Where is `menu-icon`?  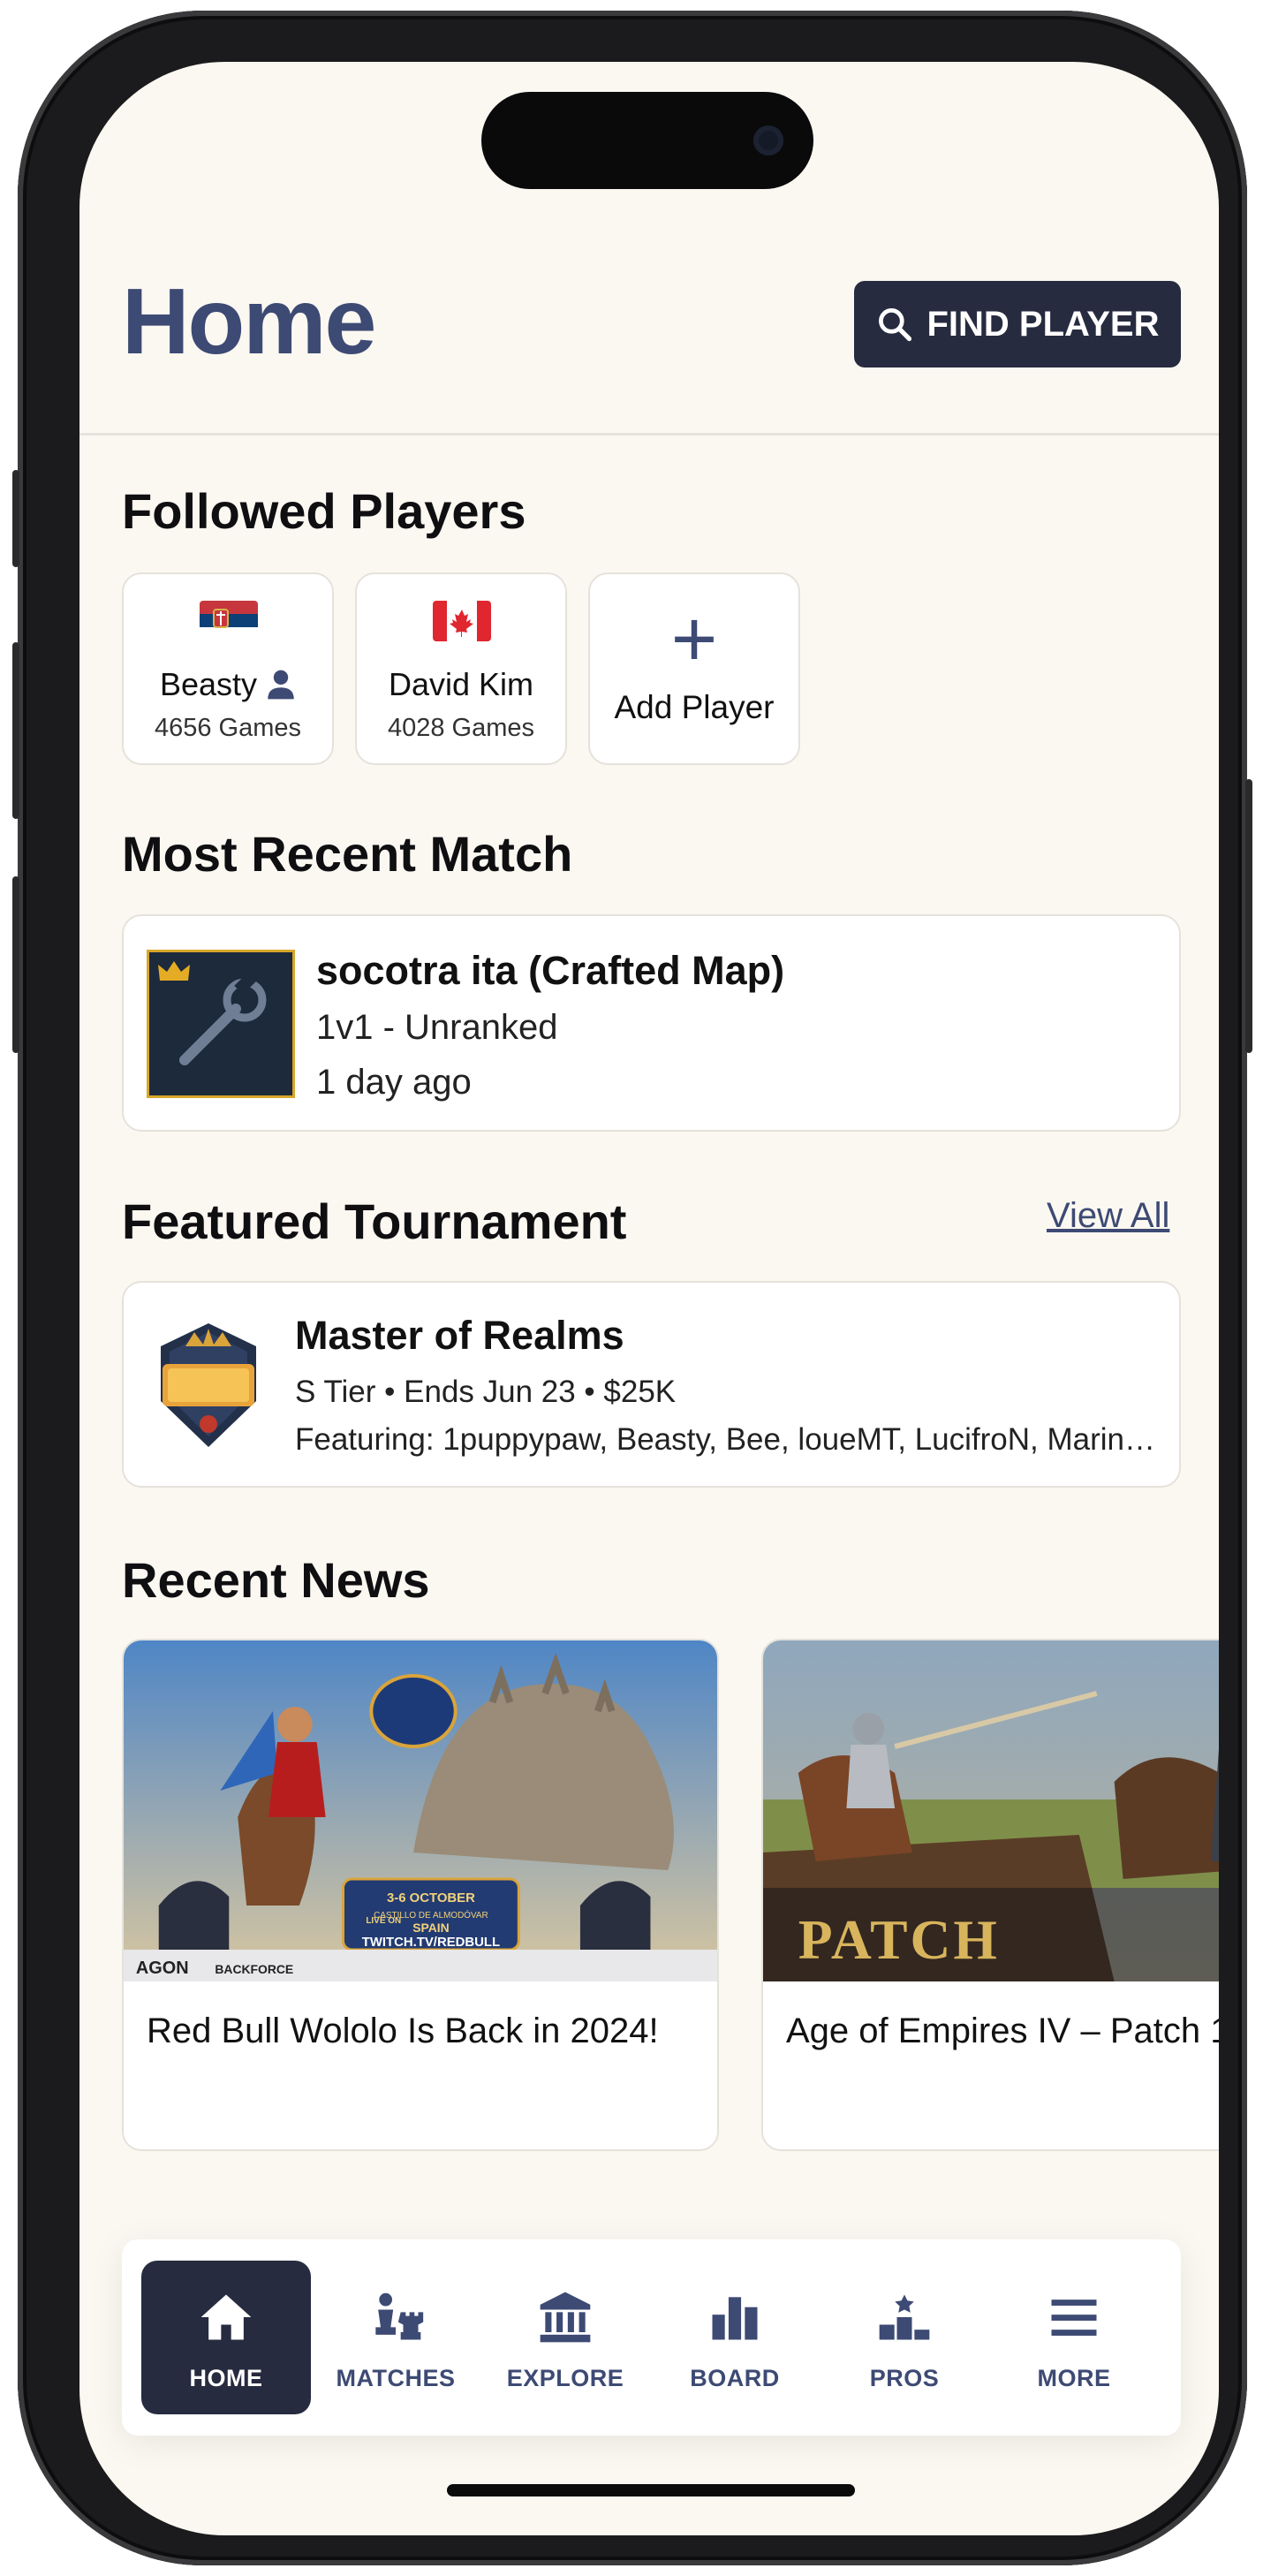 menu-icon is located at coordinates (1074, 2317).